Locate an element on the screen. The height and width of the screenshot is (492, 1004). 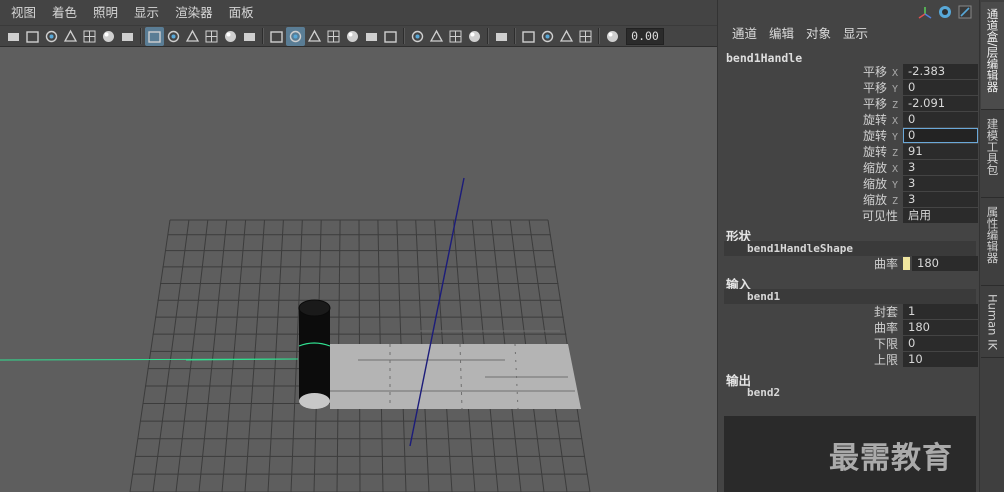
bend-cylinder is located at coordinates (314, 354).